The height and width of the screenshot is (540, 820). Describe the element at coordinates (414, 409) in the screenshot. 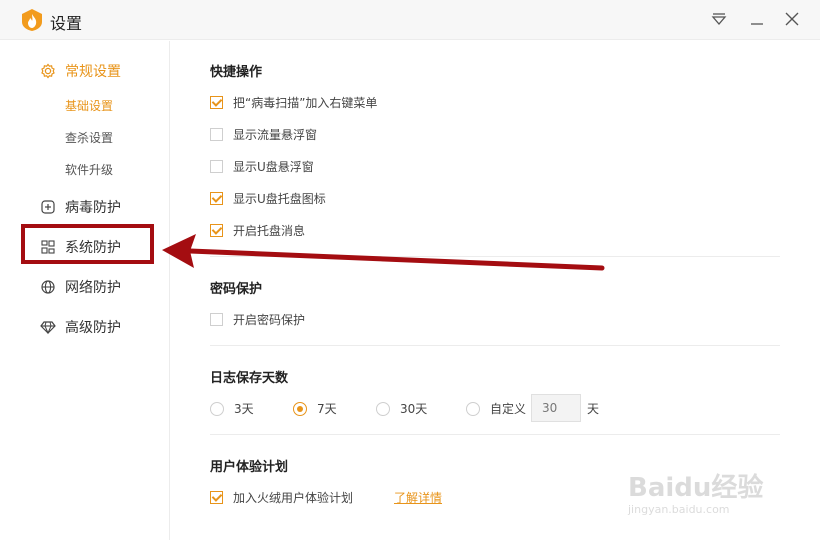

I see `radio-label: 30天` at that location.